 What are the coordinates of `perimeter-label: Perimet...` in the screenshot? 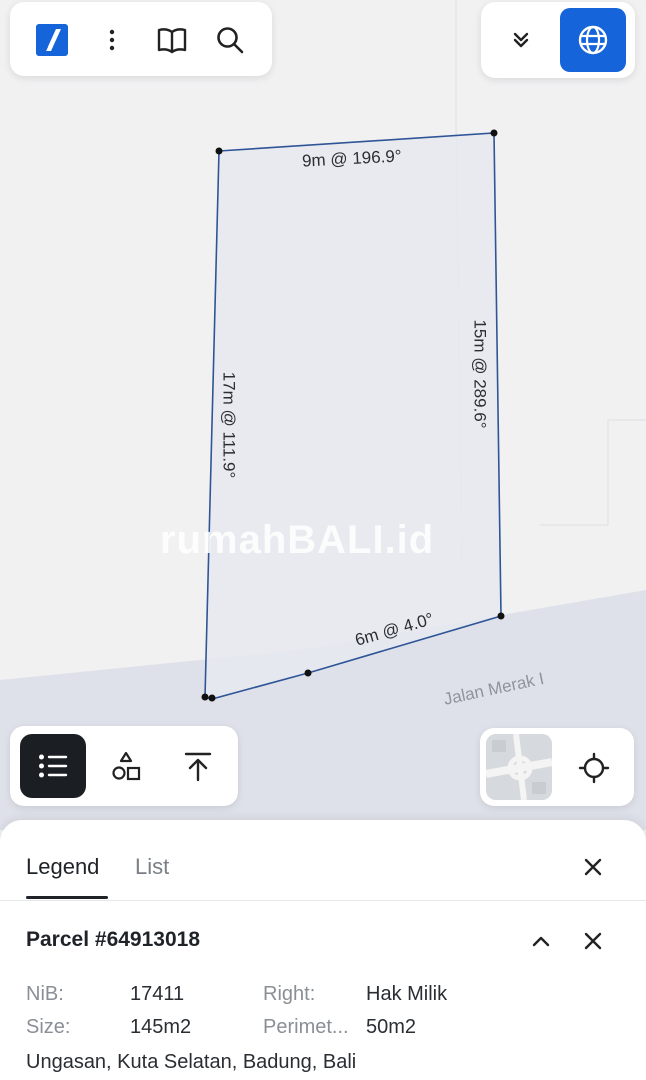 It's located at (306, 1027).